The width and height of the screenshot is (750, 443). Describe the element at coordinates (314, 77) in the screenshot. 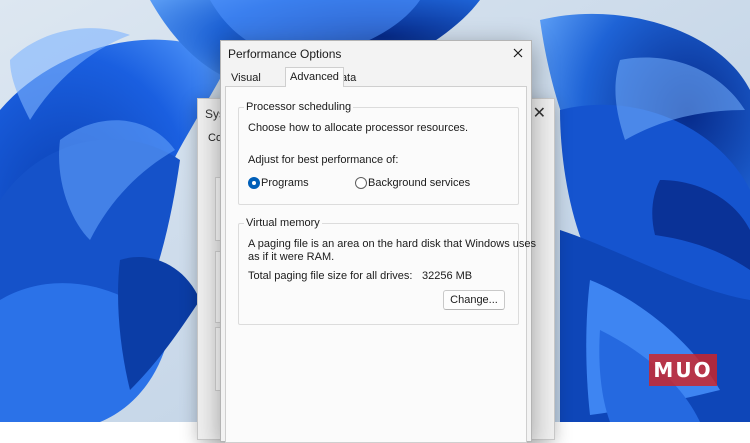

I see `tab-advanced: Advanced` at that location.